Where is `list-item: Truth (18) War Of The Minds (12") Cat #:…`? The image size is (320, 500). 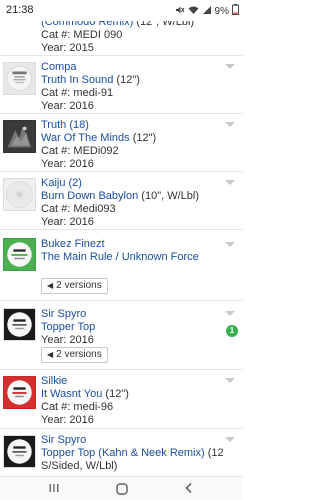 list-item: Truth (18) War Of The Minds (12") Cat #:… is located at coordinates (121, 141).